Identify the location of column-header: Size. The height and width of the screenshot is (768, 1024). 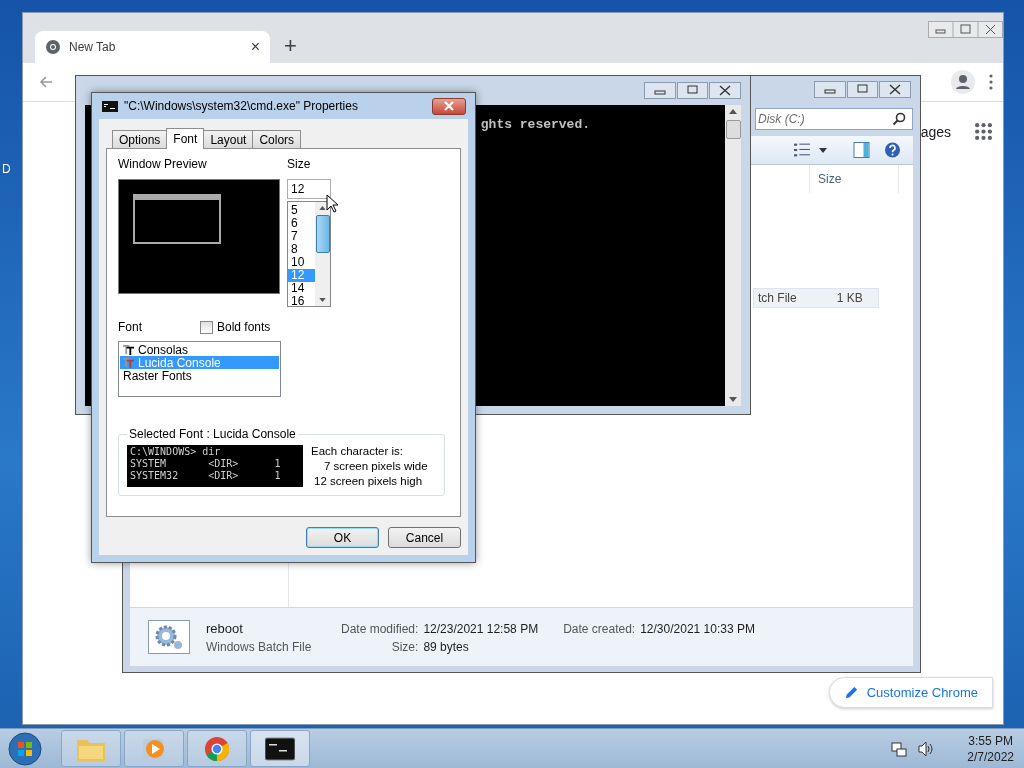
(854, 179).